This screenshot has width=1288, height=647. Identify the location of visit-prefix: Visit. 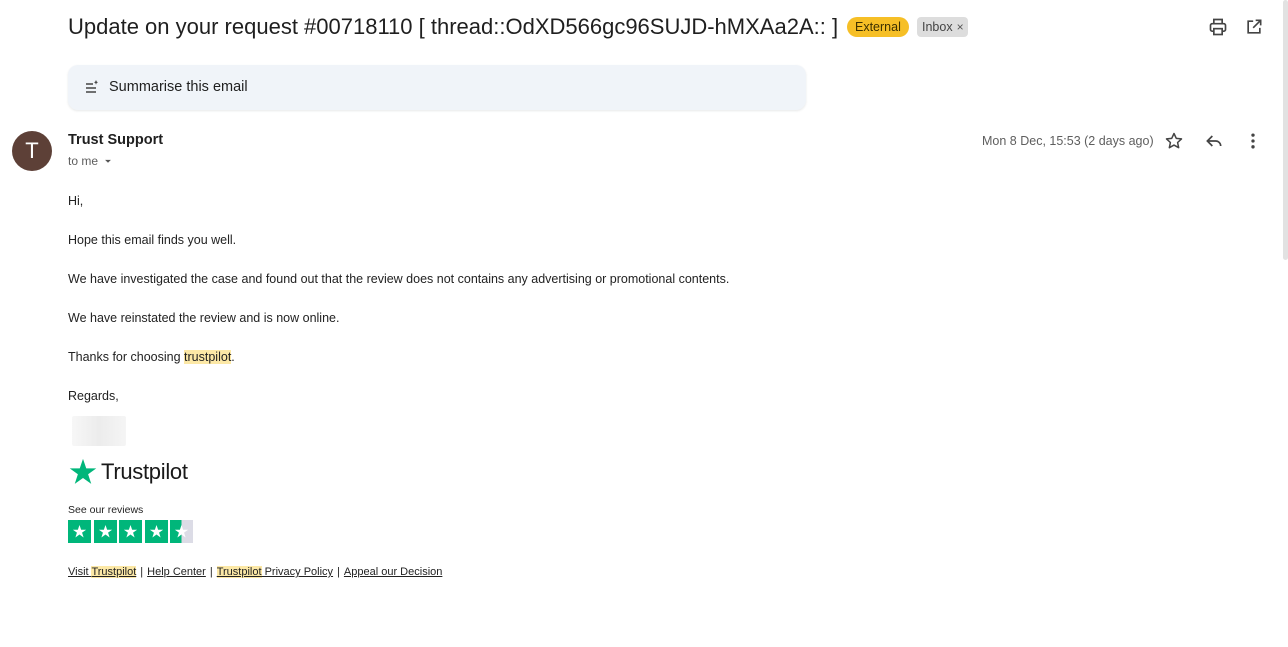
(80, 572).